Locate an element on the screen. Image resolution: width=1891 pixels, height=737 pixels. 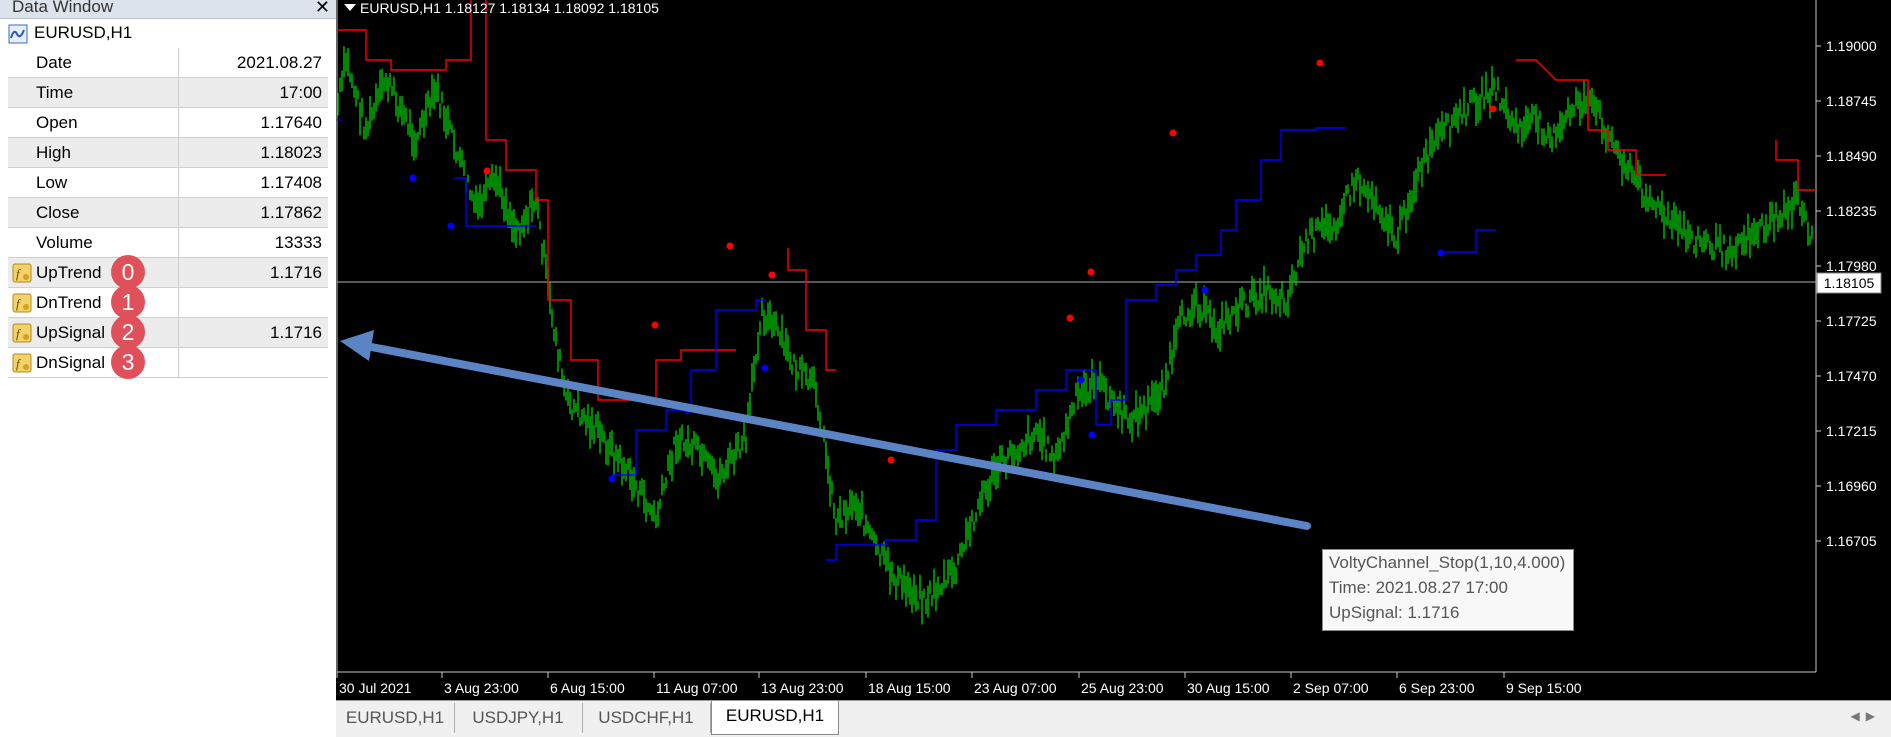
indicator-name: DnTrend is located at coordinates (69, 302).